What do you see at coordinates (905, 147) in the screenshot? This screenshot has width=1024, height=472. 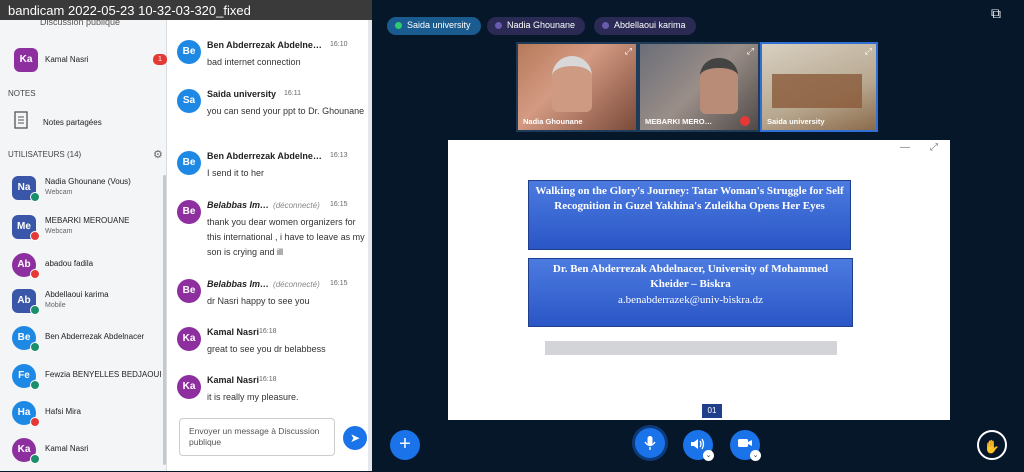 I see `minimize-icon: —` at bounding box center [905, 147].